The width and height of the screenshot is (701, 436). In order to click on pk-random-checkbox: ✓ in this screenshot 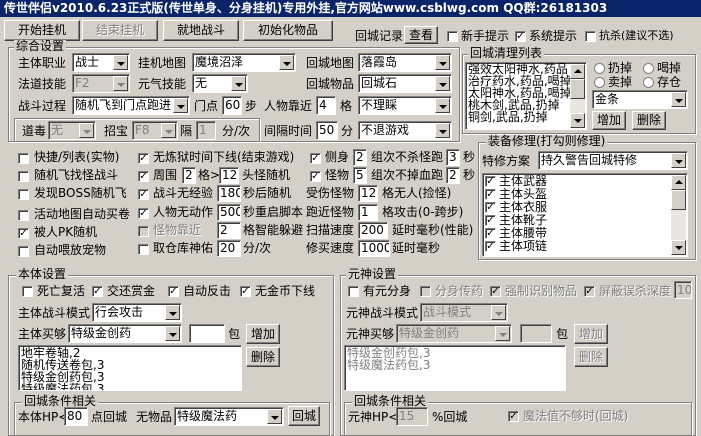, I will do `click(23, 233)`.